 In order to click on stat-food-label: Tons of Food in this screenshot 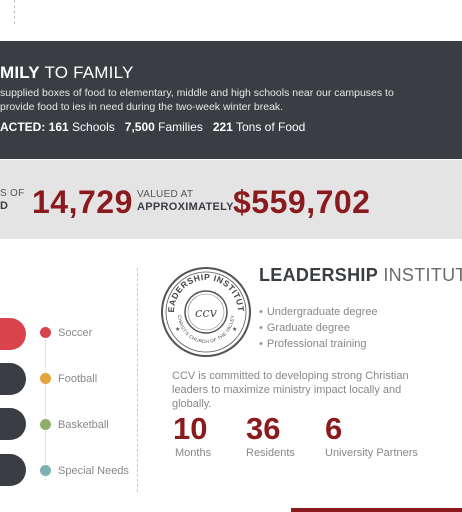, I will do `click(270, 127)`.